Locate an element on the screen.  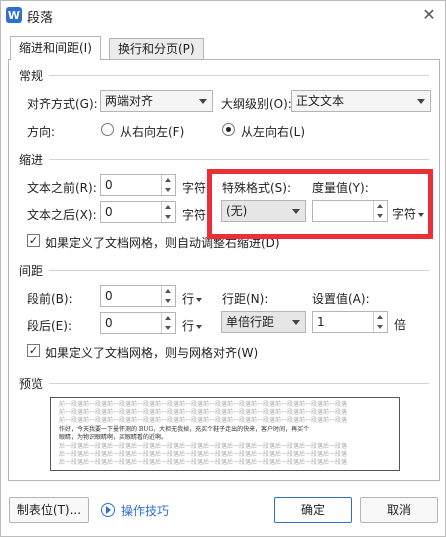
cancel-button: 取消 is located at coordinates (399, 510).